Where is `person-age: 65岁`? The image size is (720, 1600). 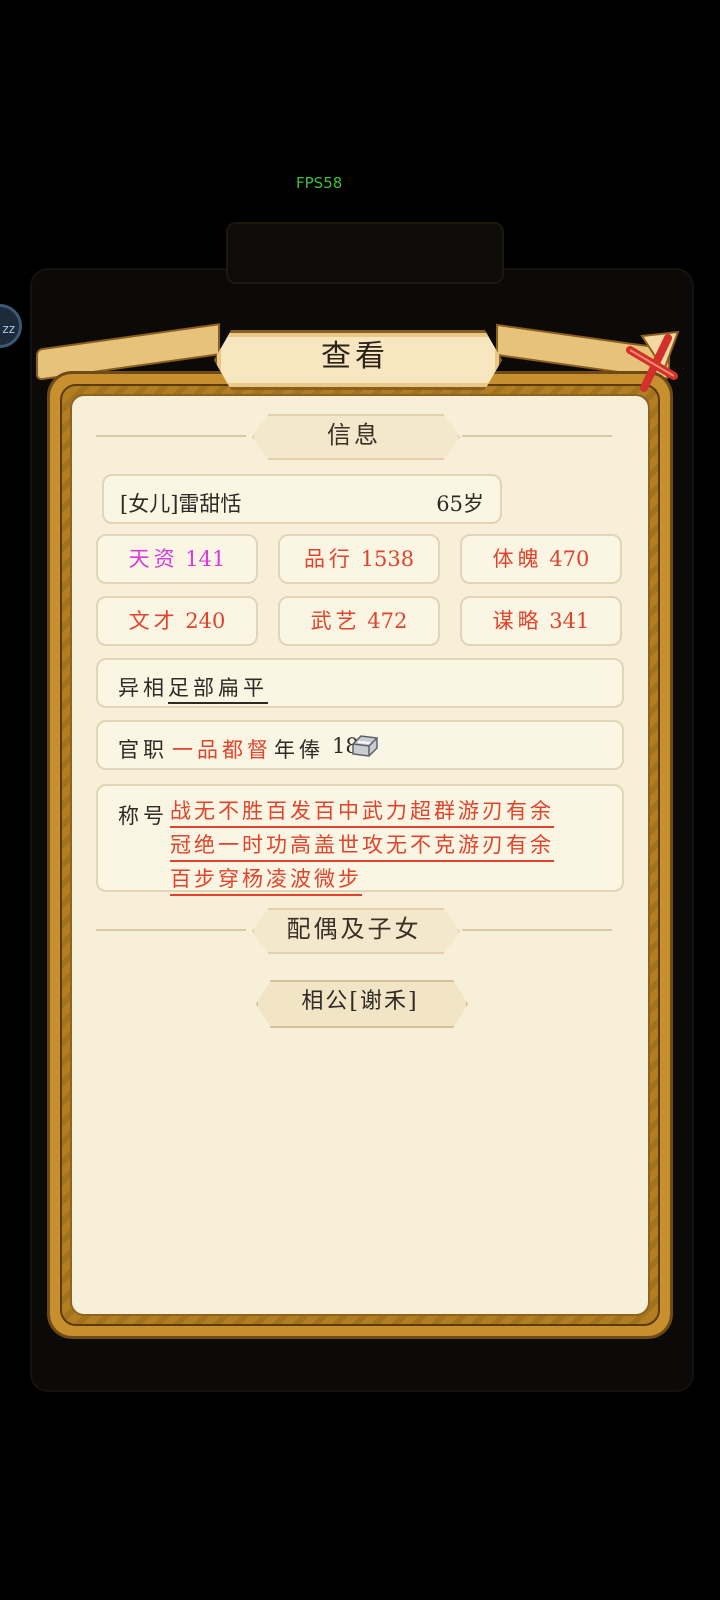
person-age: 65岁 is located at coordinates (460, 504).